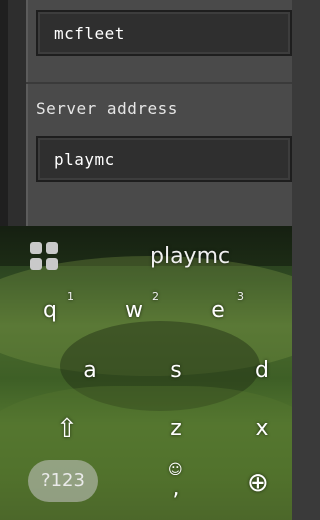 This screenshot has height=520, width=320. What do you see at coordinates (70, 296) in the screenshot?
I see `key-q-number: 1` at bounding box center [70, 296].